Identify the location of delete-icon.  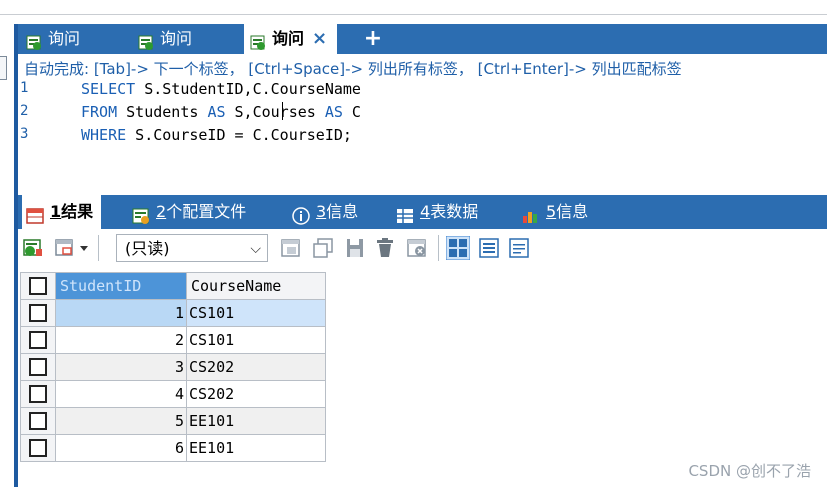
(385, 248).